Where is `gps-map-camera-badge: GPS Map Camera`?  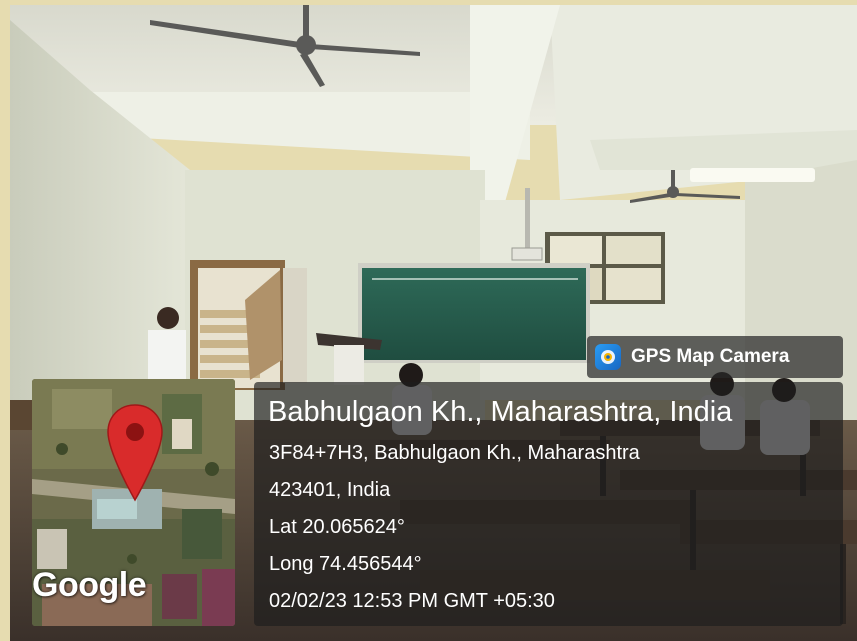
gps-map-camera-badge: GPS Map Camera is located at coordinates (715, 357).